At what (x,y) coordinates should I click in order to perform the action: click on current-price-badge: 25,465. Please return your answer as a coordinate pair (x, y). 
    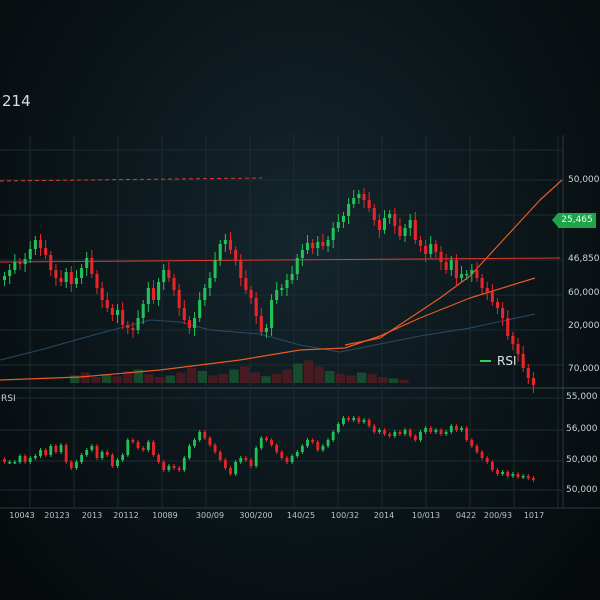
    Looking at the image, I should click on (574, 220).